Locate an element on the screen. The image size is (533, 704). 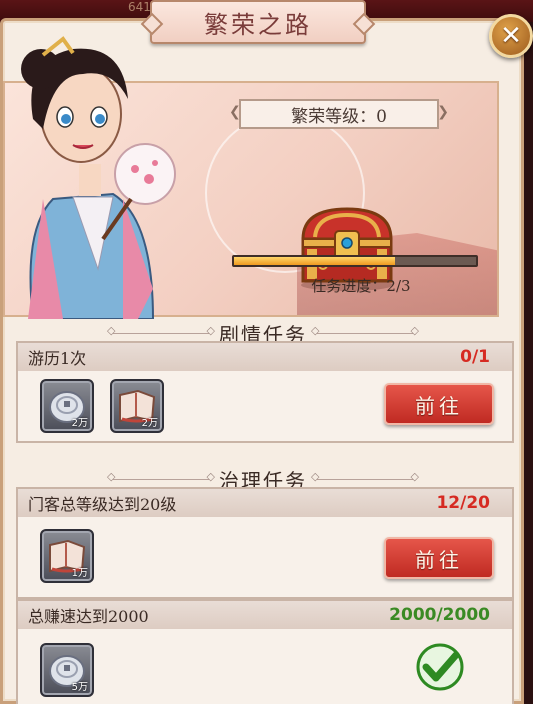
task-progress-bar is located at coordinates (355, 261).